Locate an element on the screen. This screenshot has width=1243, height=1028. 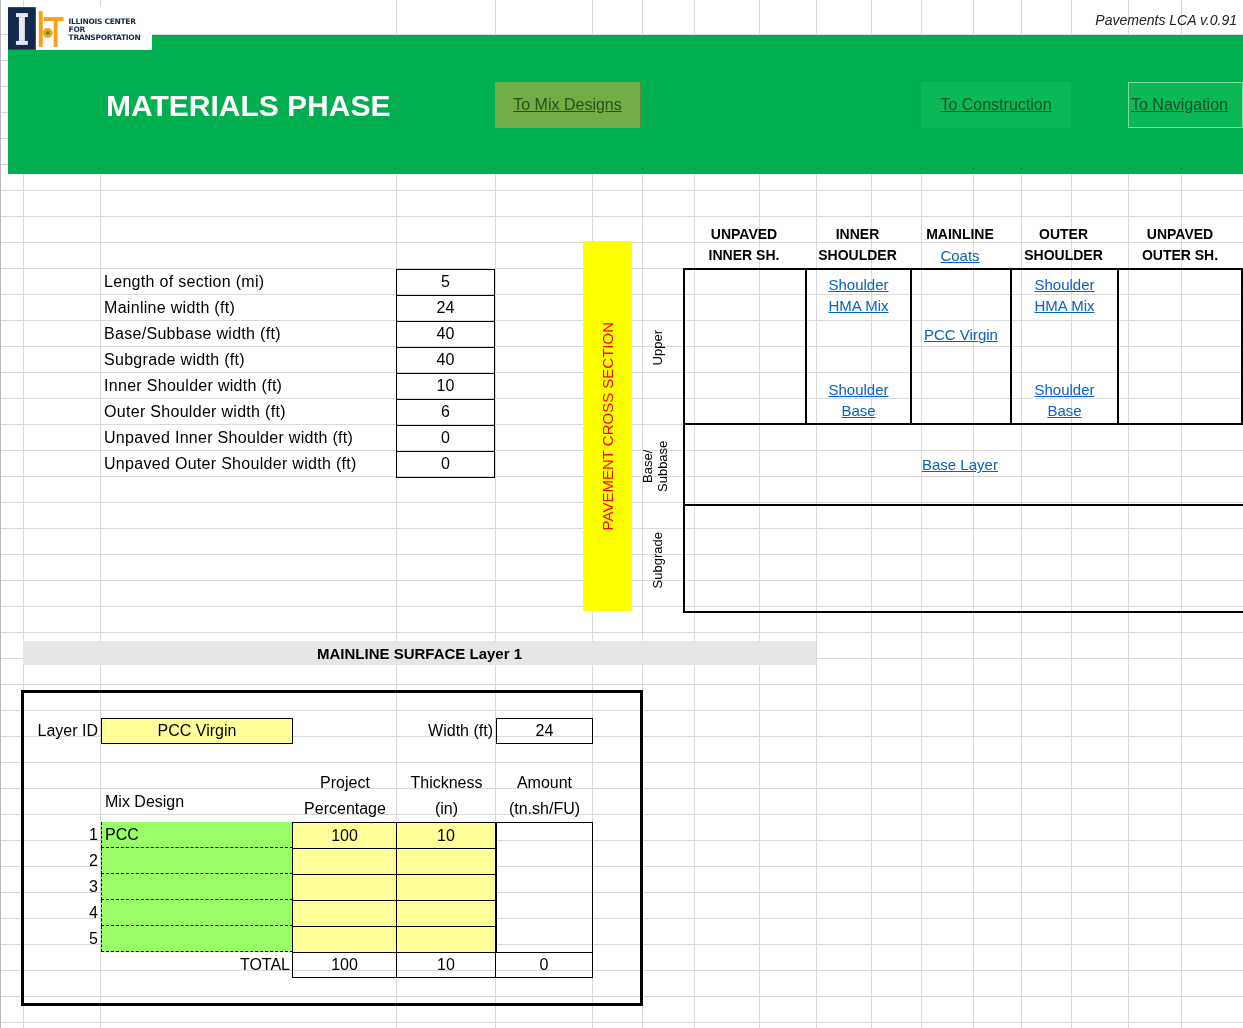
parameter-label: Unpaved Inner Shoulder width (ft) is located at coordinates (229, 438).